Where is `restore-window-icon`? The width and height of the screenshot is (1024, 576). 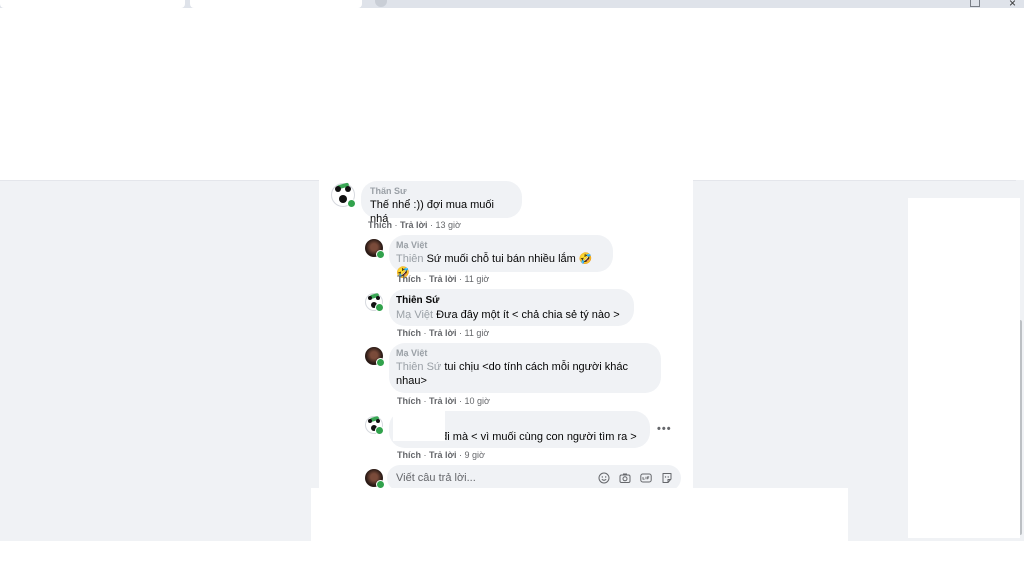
restore-window-icon is located at coordinates (975, 3).